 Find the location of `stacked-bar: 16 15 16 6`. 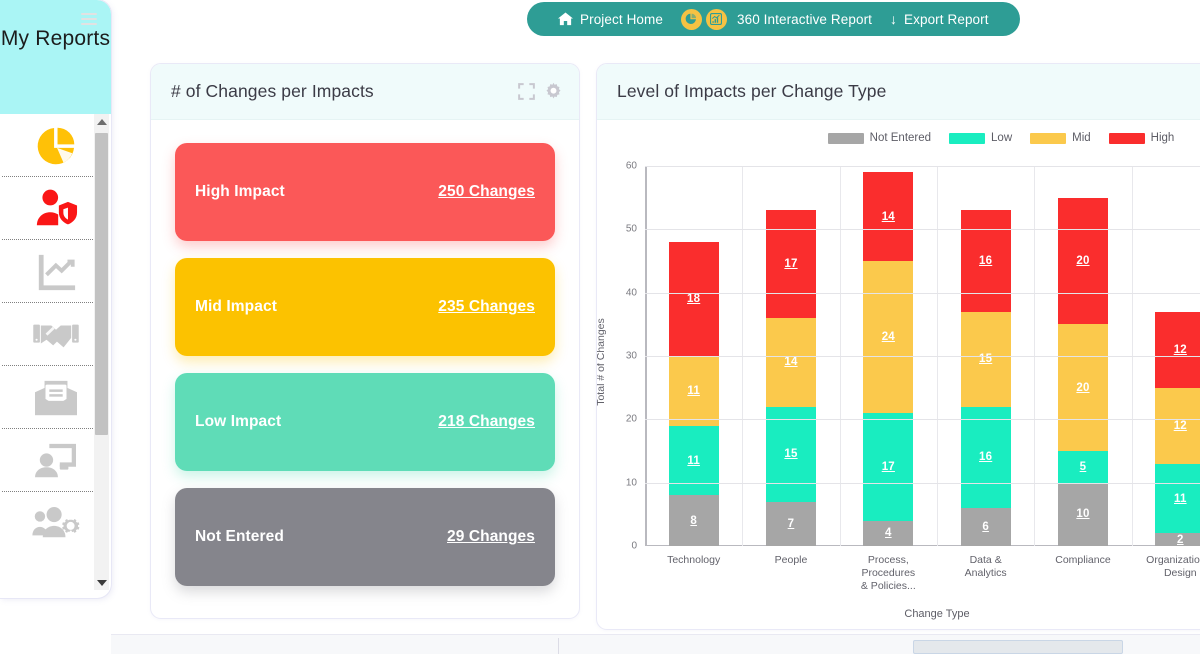

stacked-bar: 16 15 16 6 is located at coordinates (985, 378).